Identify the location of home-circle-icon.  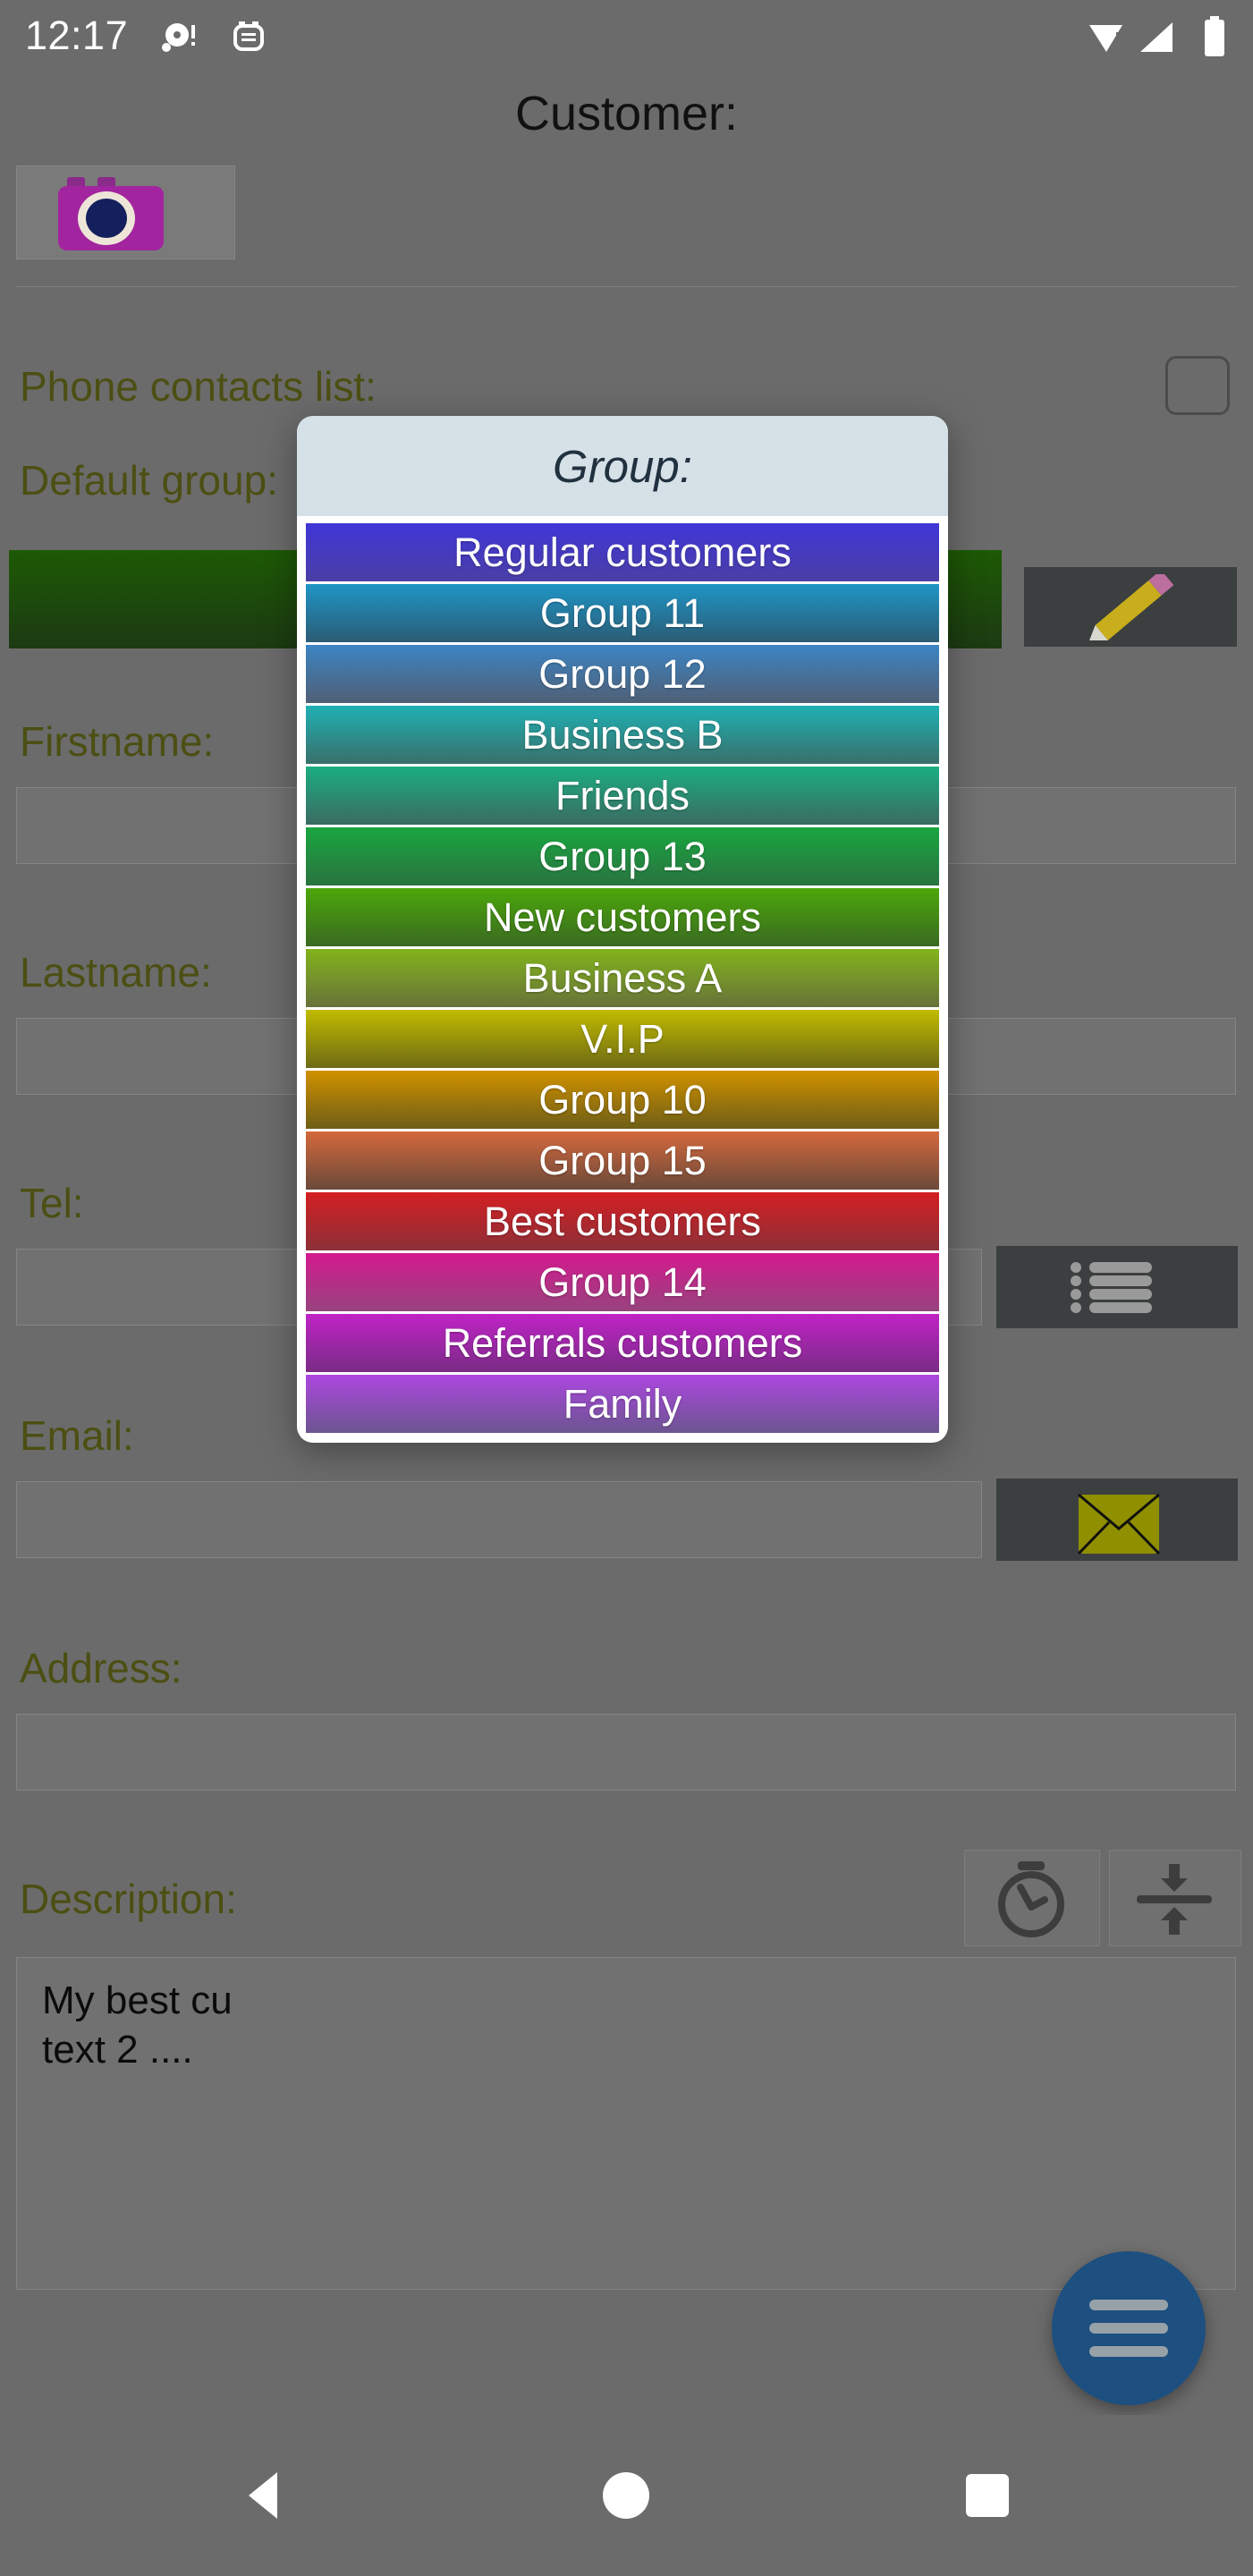
(626, 2495).